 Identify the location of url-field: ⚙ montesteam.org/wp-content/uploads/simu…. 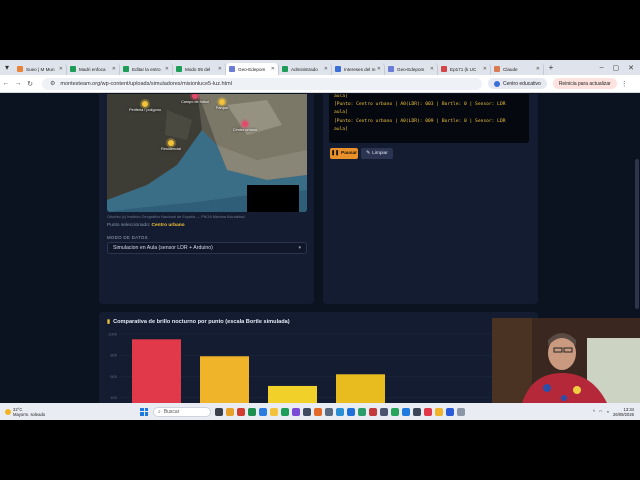
(262, 83).